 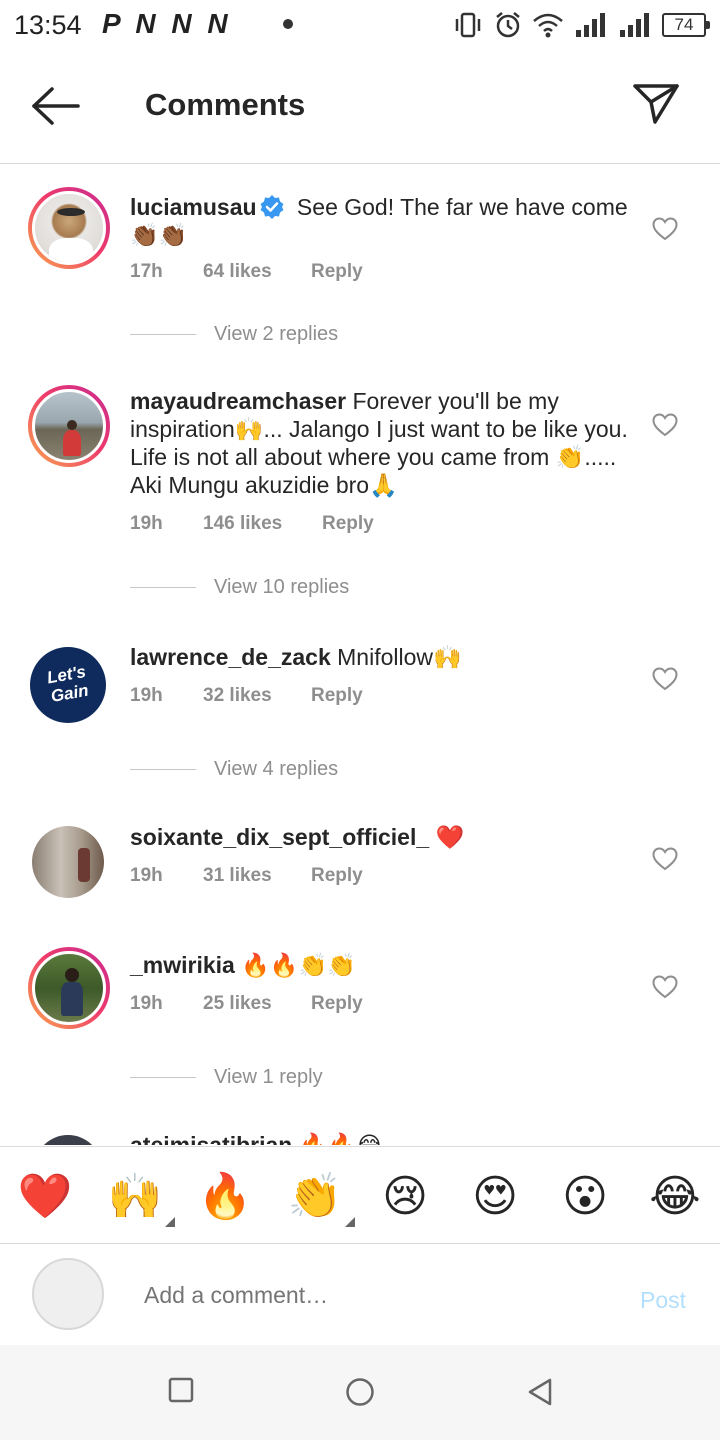 I want to click on emoji-quick-bar: ❤️ 🙌 🔥 👏 😢 😍 😮 😂, so click(x=360, y=1195).